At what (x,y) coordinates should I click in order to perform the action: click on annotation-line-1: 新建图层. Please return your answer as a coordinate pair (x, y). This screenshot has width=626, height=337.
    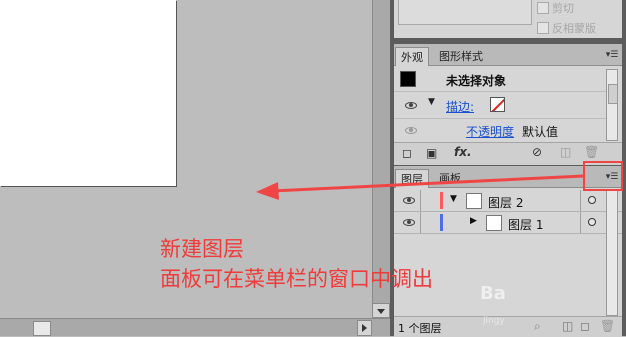
    Looking at the image, I should click on (202, 249).